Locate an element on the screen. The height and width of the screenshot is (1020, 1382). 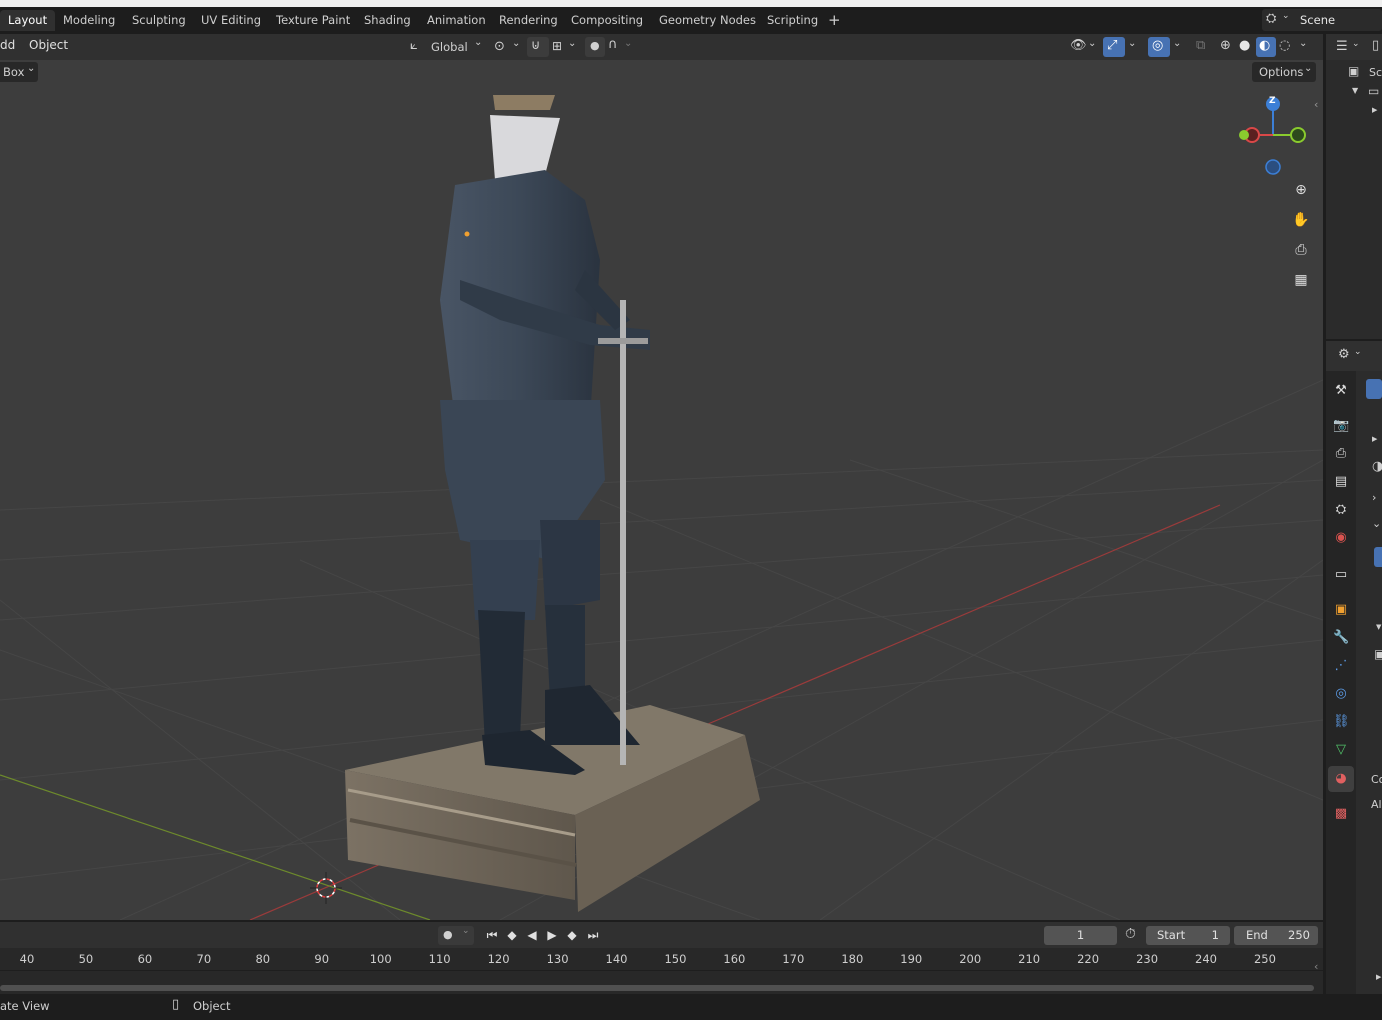
material-preview-toggle: ◐ is located at coordinates (1266, 47).